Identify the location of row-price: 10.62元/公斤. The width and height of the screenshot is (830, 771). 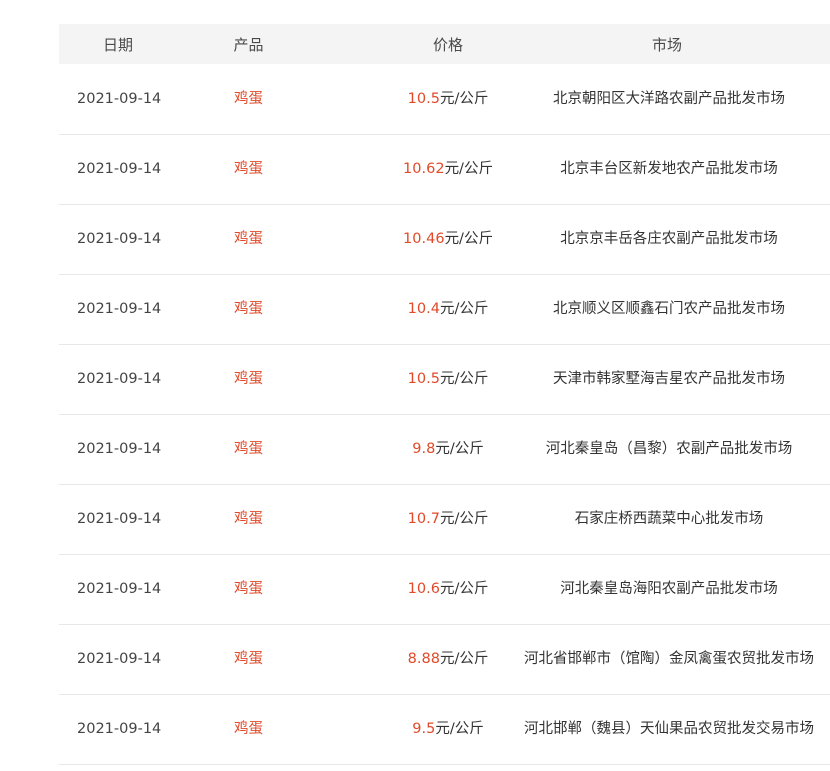
(448, 169).